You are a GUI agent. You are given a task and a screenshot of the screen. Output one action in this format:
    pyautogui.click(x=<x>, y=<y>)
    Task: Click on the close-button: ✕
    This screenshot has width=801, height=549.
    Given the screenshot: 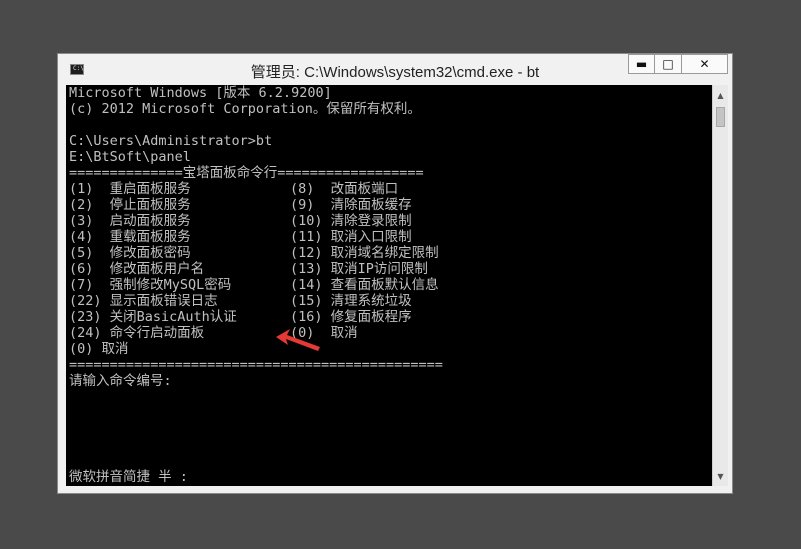 What is the action you would take?
    pyautogui.click(x=705, y=64)
    